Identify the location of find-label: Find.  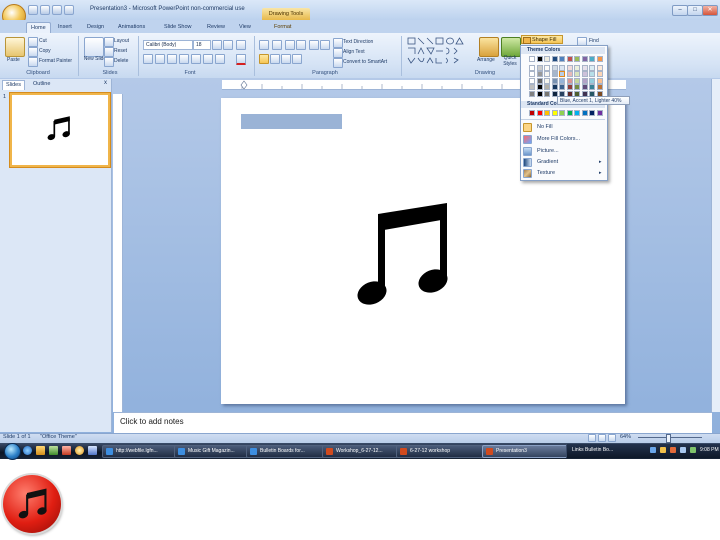
(594, 41).